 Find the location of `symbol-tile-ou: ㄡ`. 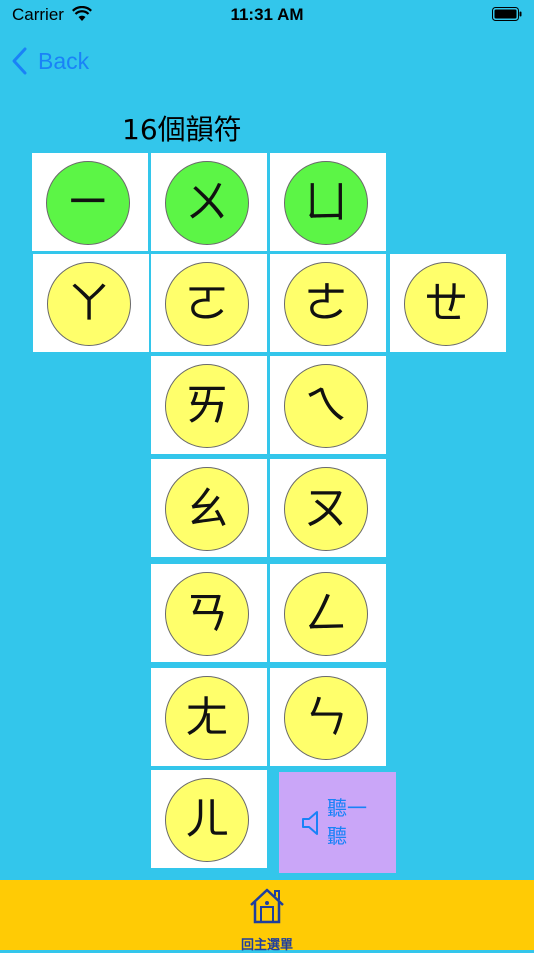

symbol-tile-ou: ㄡ is located at coordinates (328, 508).